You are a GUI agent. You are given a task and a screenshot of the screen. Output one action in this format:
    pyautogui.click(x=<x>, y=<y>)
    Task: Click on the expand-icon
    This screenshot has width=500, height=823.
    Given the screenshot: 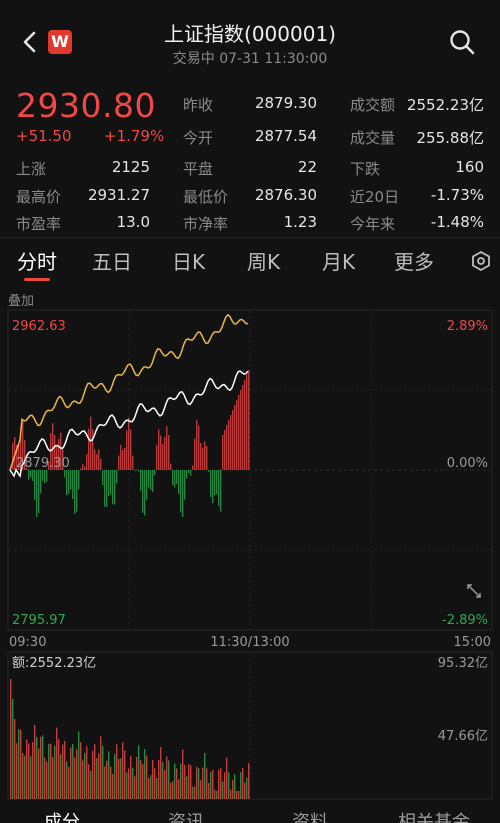 What is the action you would take?
    pyautogui.click(x=474, y=591)
    